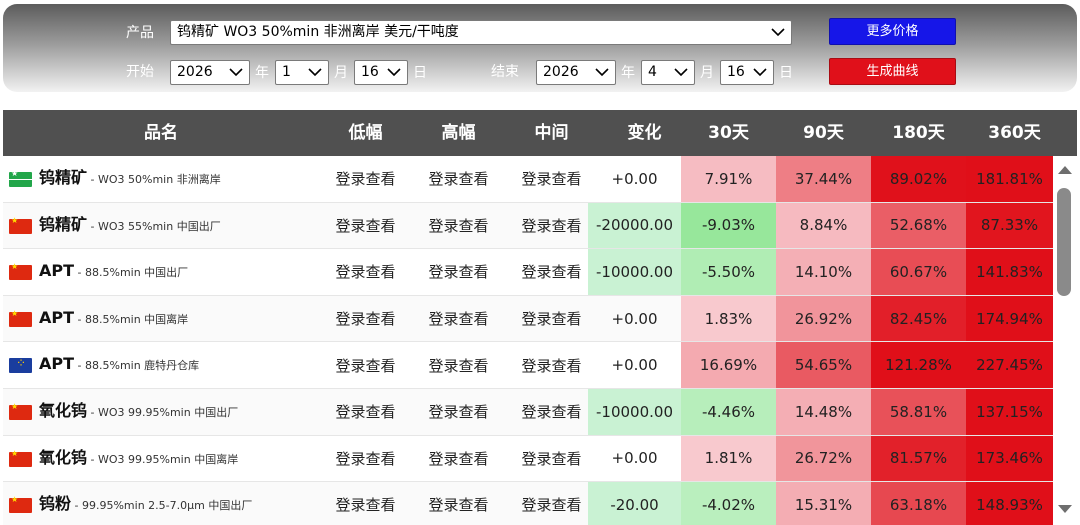  What do you see at coordinates (140, 33) in the screenshot?
I see `product-label: 产品` at bounding box center [140, 33].